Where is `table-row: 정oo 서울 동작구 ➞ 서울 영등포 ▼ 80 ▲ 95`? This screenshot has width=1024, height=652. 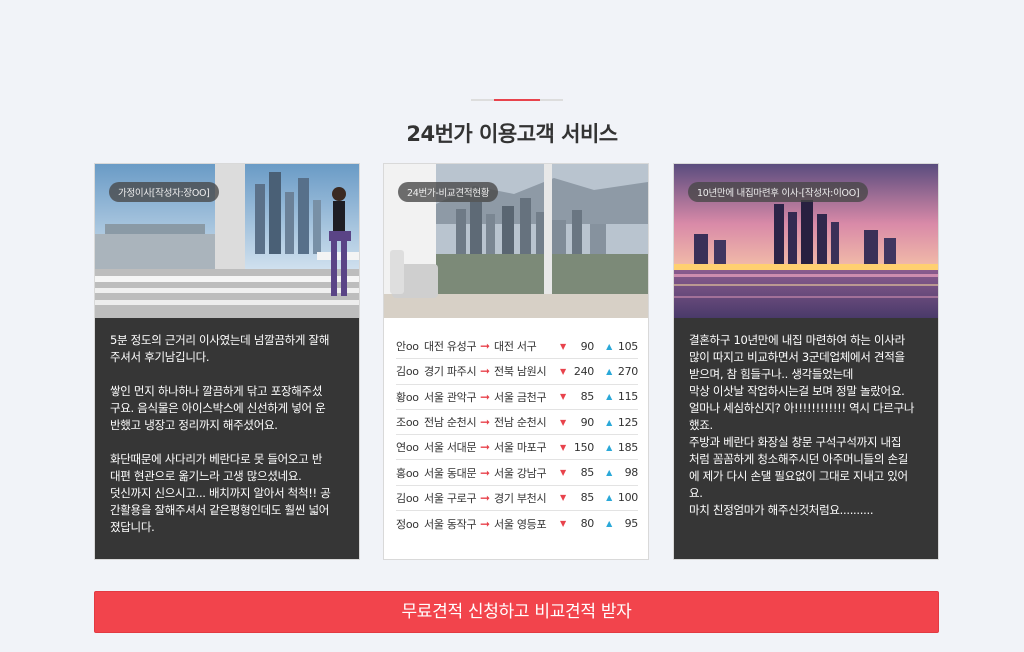
table-row: 정oo 서울 동작구 ➞ 서울 영등포 ▼ 80 ▲ 95 is located at coordinates (517, 523).